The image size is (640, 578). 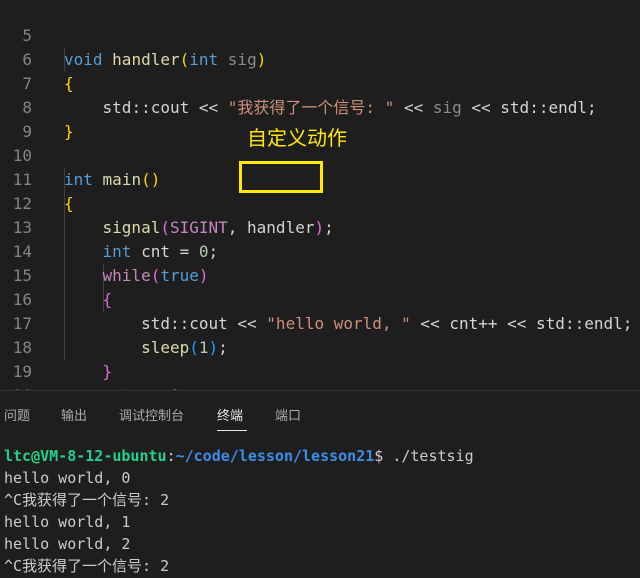 I want to click on code-line: 18 }, so click(x=56, y=346).